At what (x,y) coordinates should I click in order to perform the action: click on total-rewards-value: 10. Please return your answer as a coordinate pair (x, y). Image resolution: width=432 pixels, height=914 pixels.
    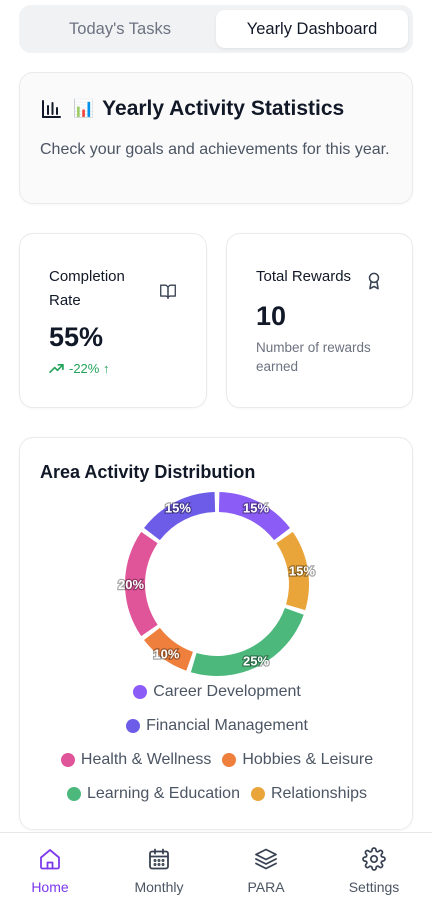
    Looking at the image, I should click on (271, 316).